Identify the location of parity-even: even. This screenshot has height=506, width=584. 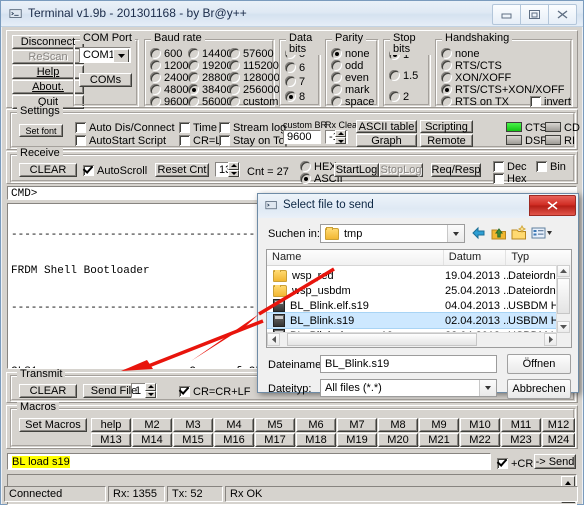
(350, 78).